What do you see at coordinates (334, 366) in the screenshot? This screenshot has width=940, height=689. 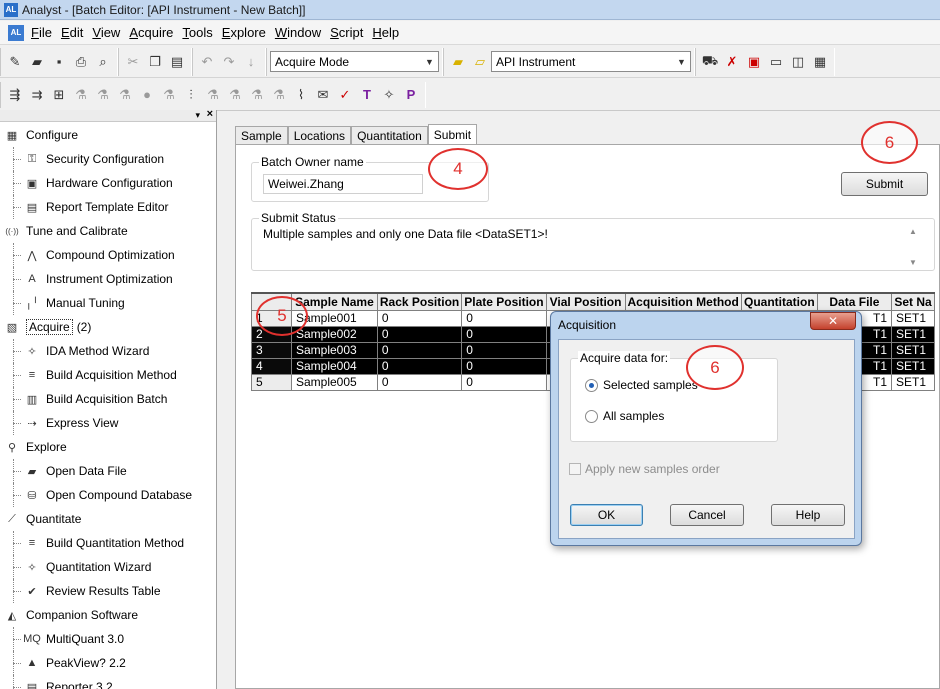 I see `sample-name-cell: Sample004` at bounding box center [334, 366].